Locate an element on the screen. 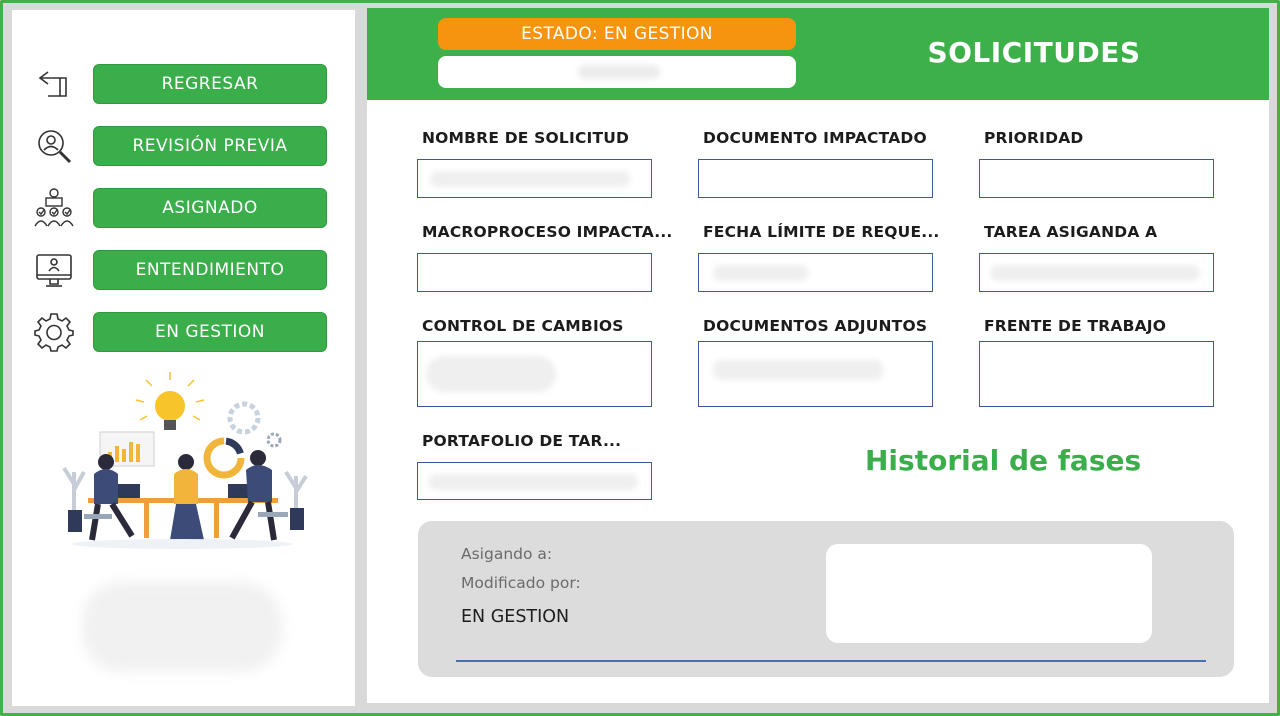 The image size is (1280, 716). sidebar-item-regresar: REGRESAR is located at coordinates (182, 84).